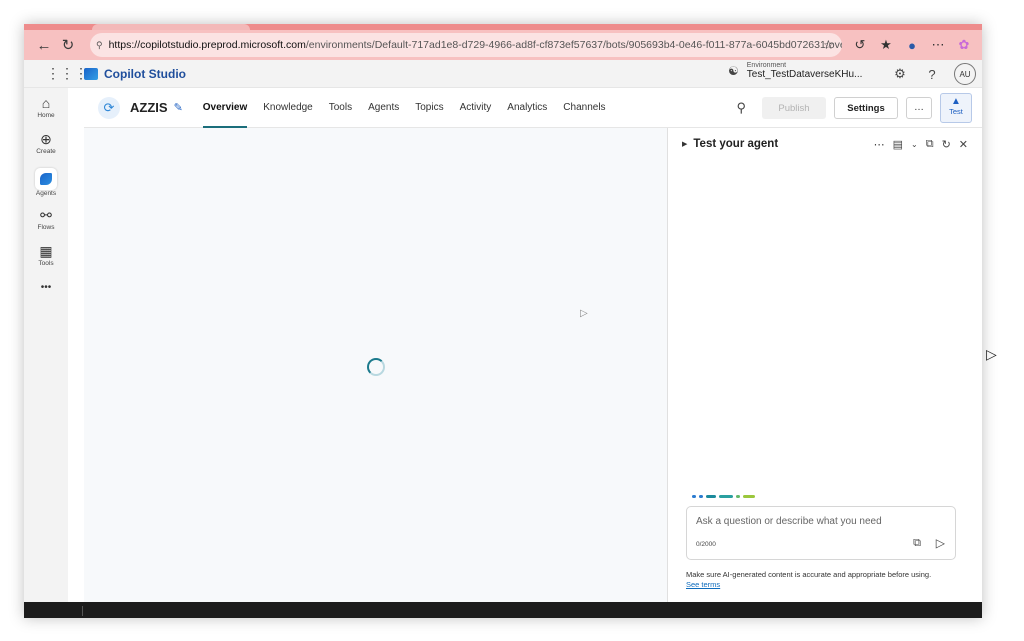  Describe the element at coordinates (82, 611) in the screenshot. I see `taskbar-divider` at that location.